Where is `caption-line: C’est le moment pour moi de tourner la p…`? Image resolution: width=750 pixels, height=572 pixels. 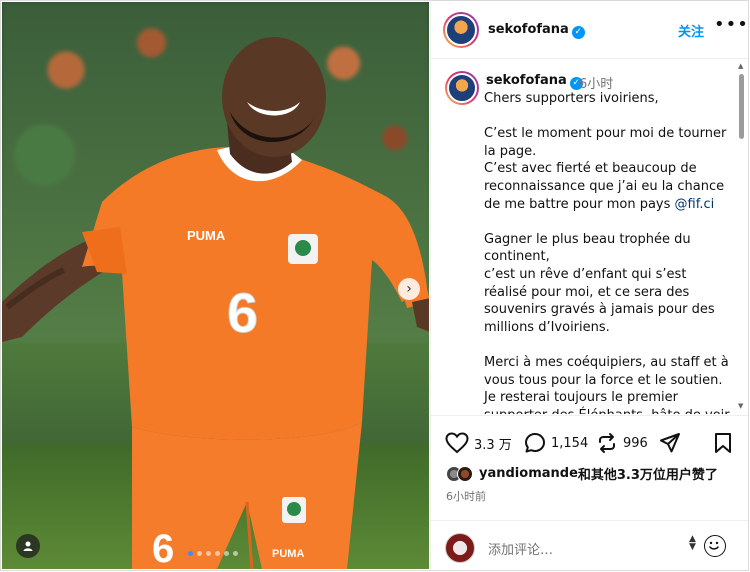
caption-line: C’est le moment pour moi de tourner la p… is located at coordinates (605, 142).